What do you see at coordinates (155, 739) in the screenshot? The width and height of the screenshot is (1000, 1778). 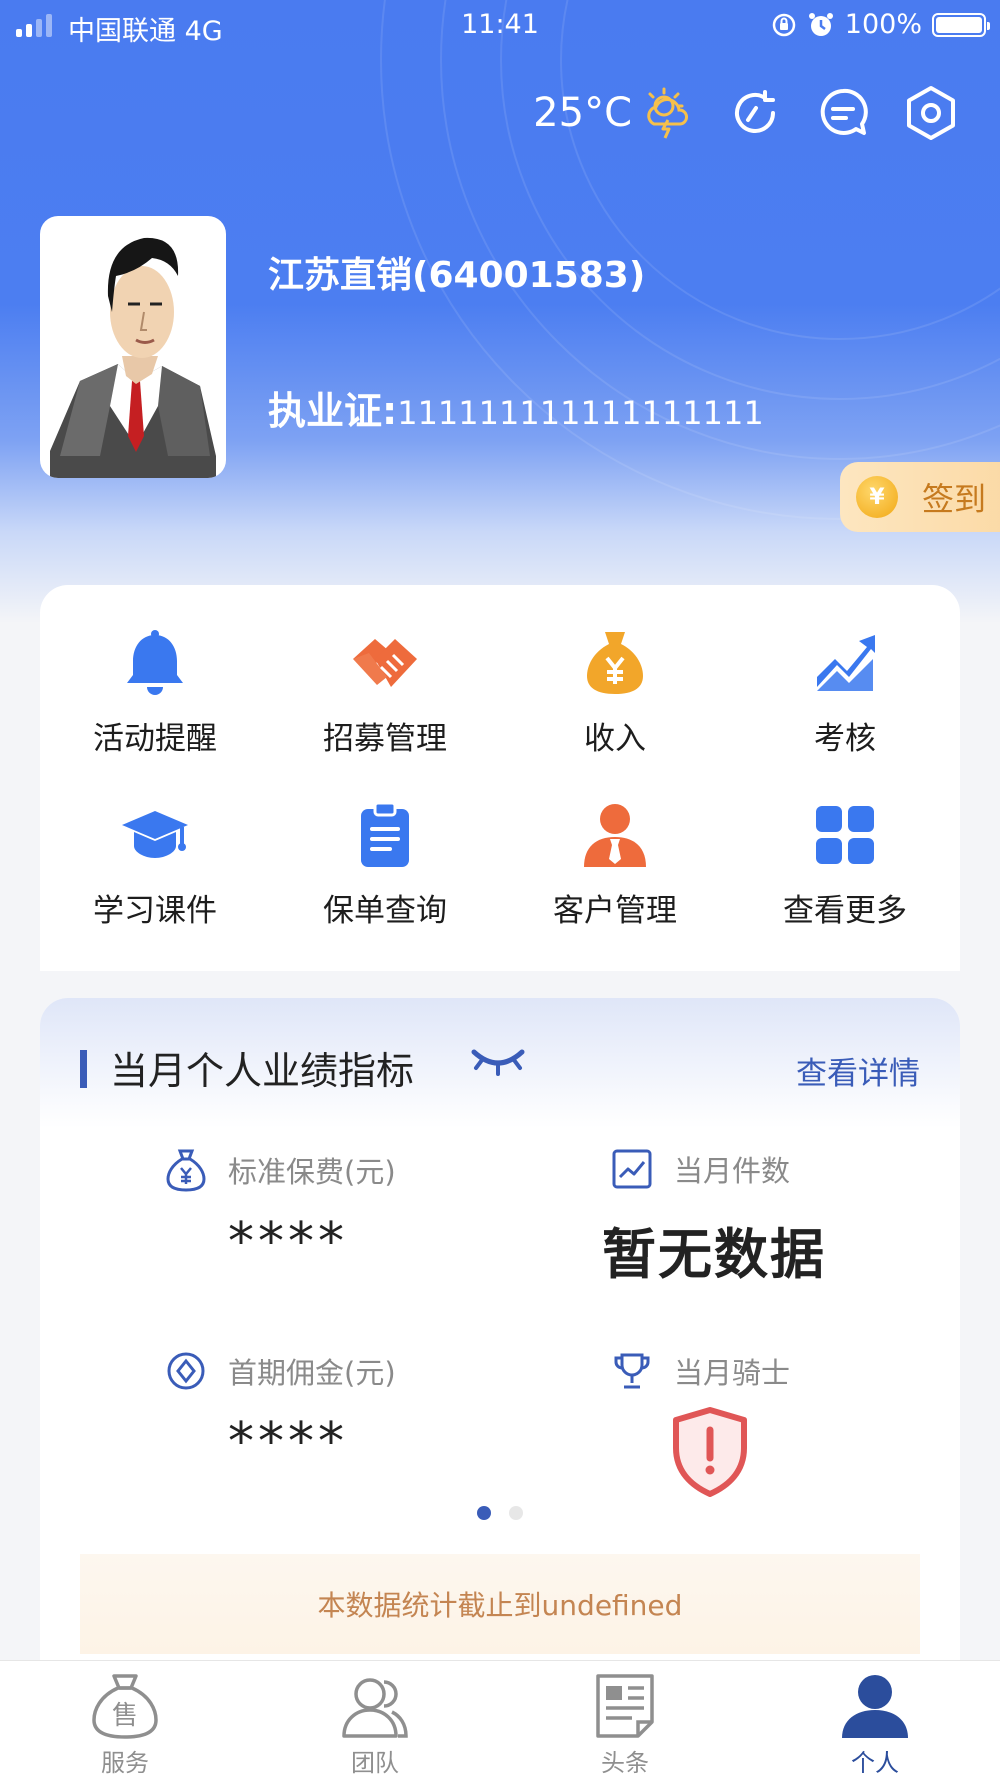 I see `menu-label: 活动提醒` at bounding box center [155, 739].